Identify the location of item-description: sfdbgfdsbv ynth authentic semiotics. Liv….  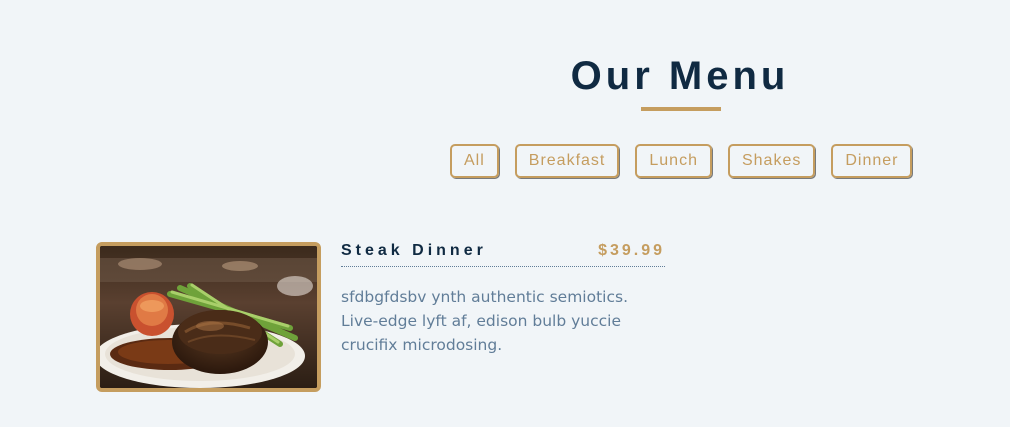
(485, 321).